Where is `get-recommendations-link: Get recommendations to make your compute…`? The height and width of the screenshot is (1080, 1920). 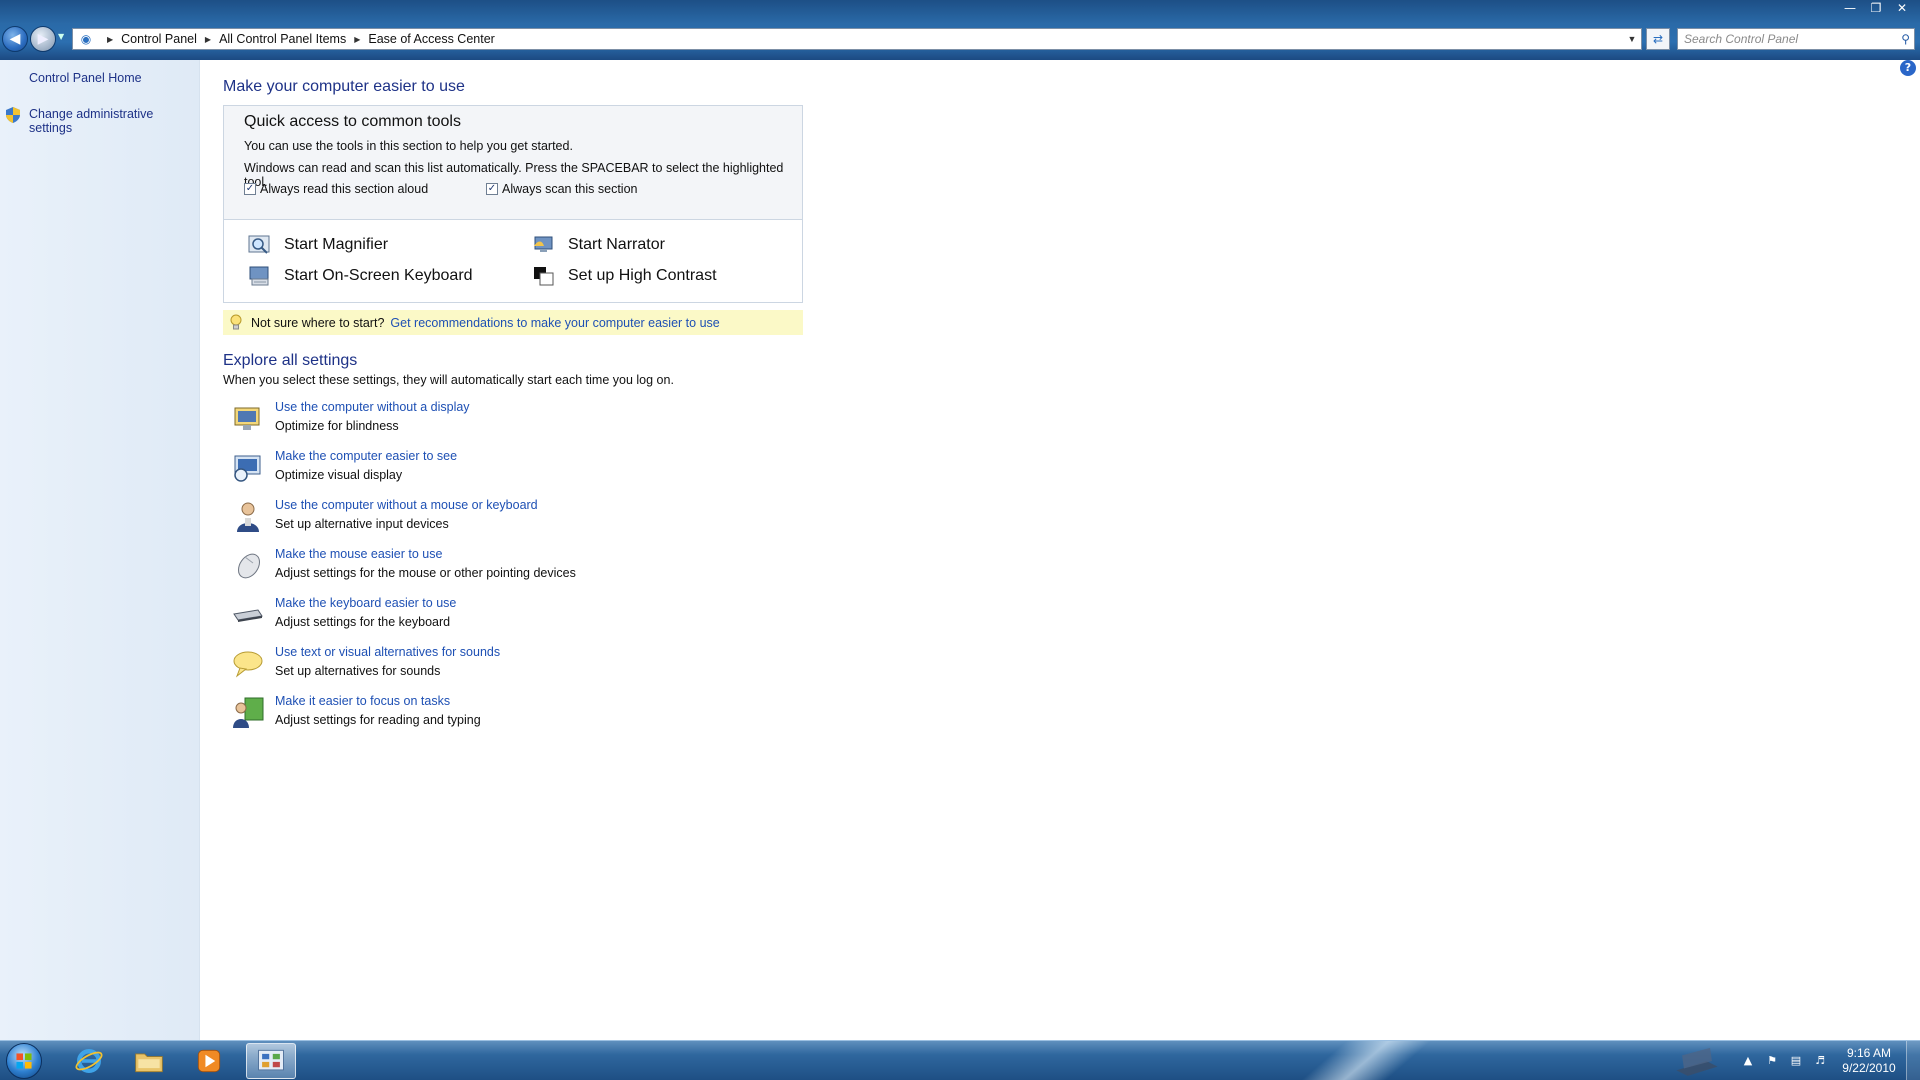 get-recommendations-link: Get recommendations to make your compute… is located at coordinates (554, 323).